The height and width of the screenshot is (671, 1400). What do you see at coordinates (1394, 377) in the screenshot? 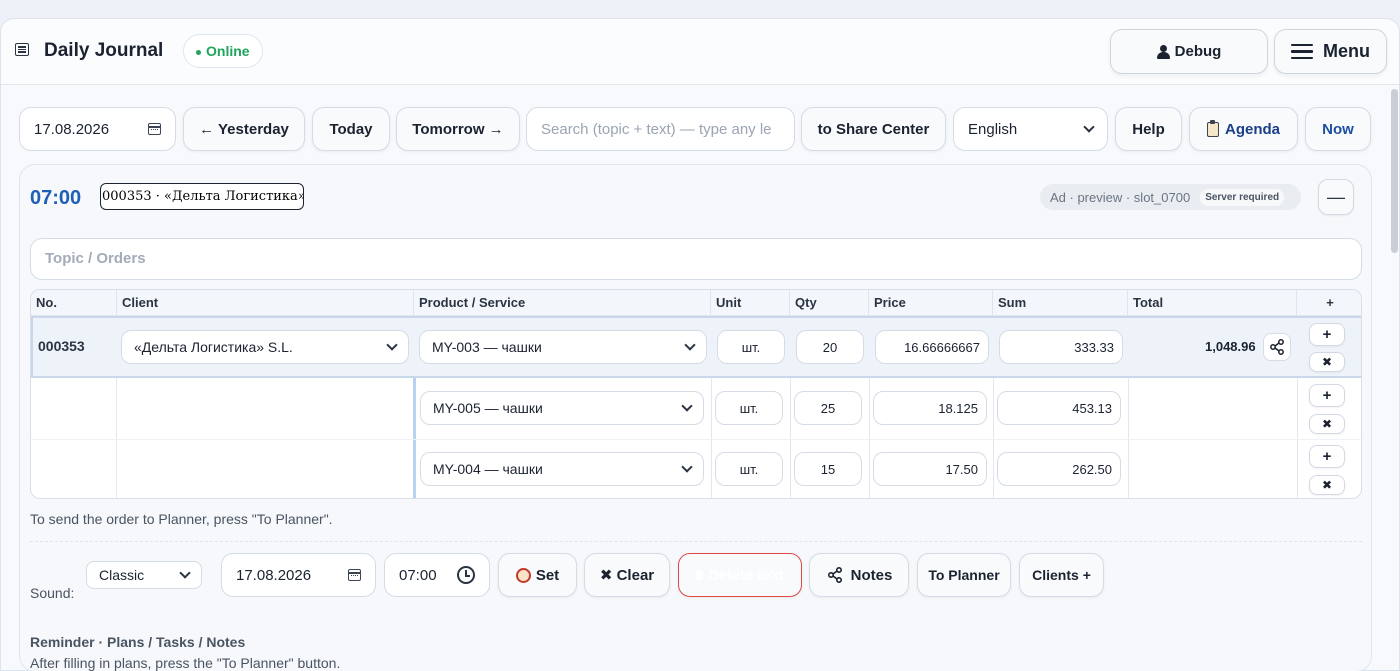
I see `scrollbar` at bounding box center [1394, 377].